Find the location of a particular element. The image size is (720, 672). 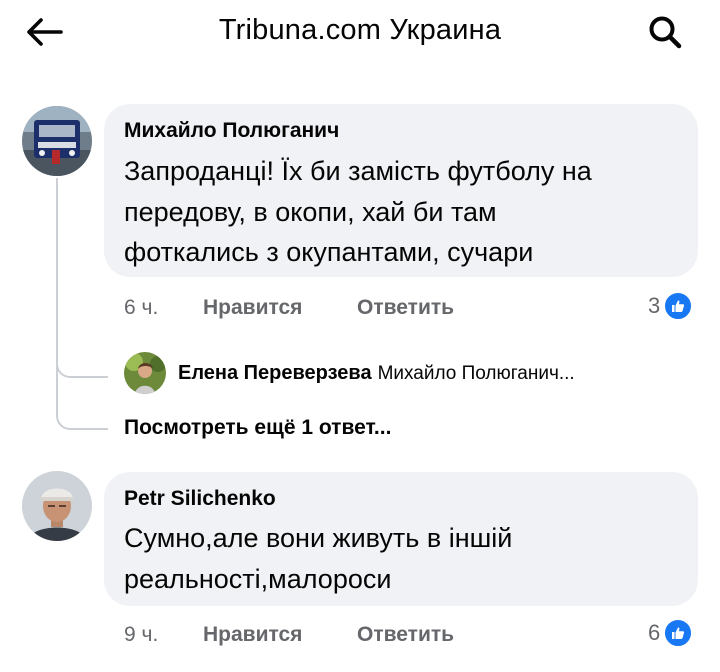

avatar-petr is located at coordinates (57, 506).